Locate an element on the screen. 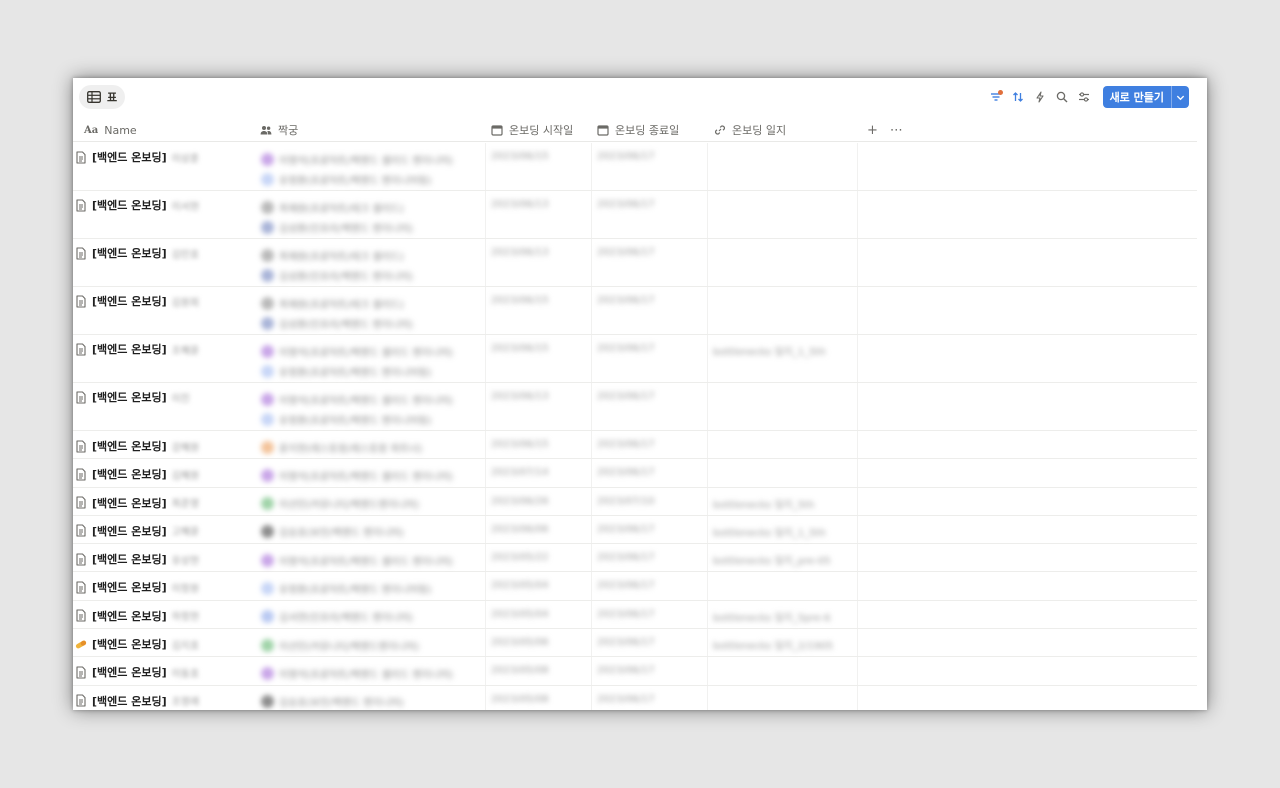  start-date-cell: 2023/06/26 is located at coordinates (520, 501).